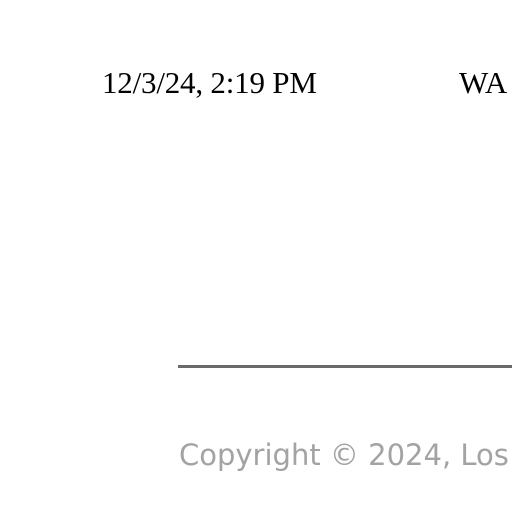 This screenshot has height=512, width=512. What do you see at coordinates (344, 455) in the screenshot?
I see `footer-copyright: Copyright © 2024, Los` at bounding box center [344, 455].